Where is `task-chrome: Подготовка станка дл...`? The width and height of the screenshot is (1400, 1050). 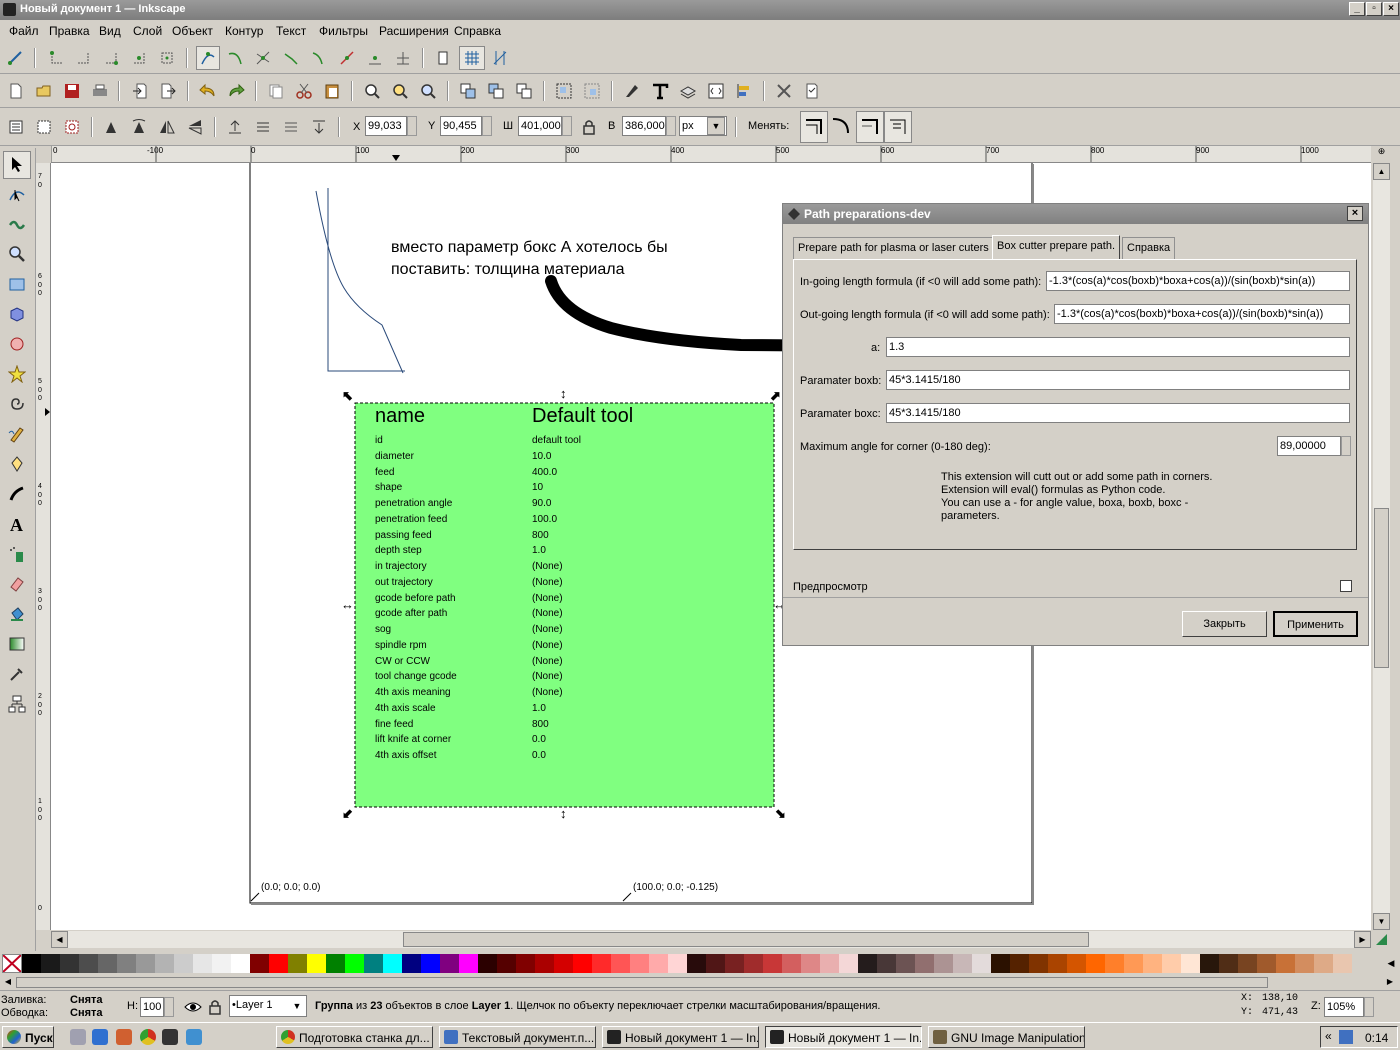 task-chrome: Подготовка станка дл... is located at coordinates (354, 1037).